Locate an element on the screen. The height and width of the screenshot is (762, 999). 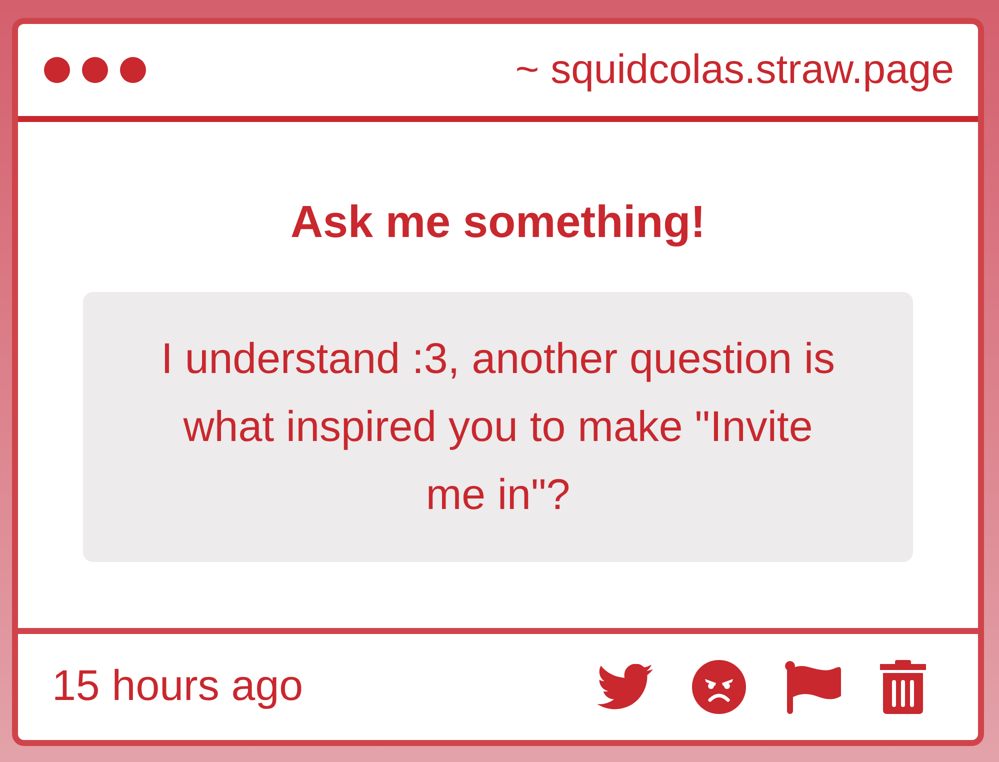
angry-face-icon is located at coordinates (719, 687).